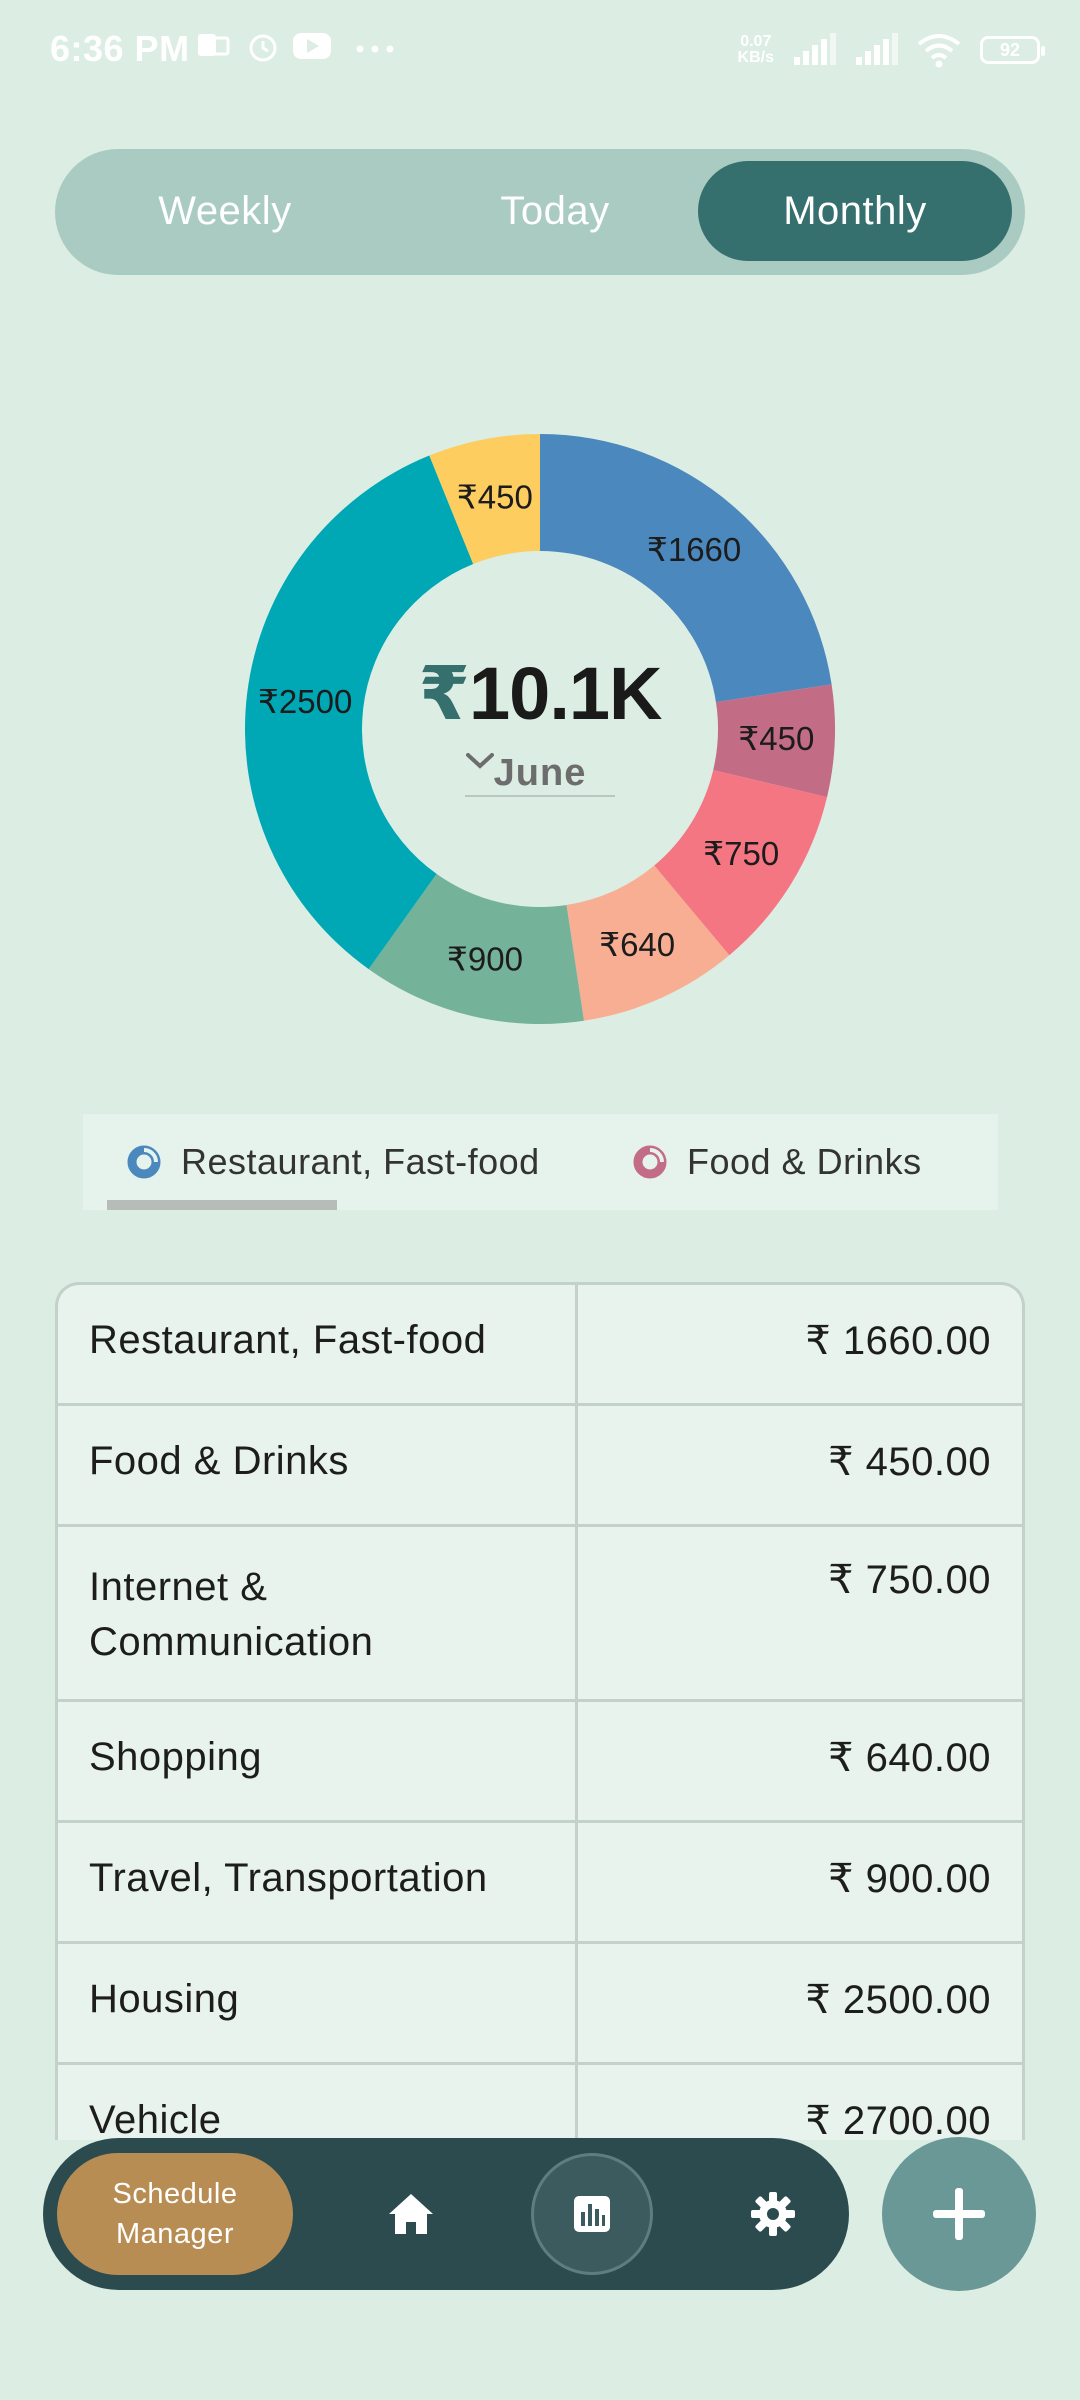 This screenshot has width=1080, height=2400. Describe the element at coordinates (799, 2101) in the screenshot. I see `amount-cell: ₹ 2700.00` at that location.